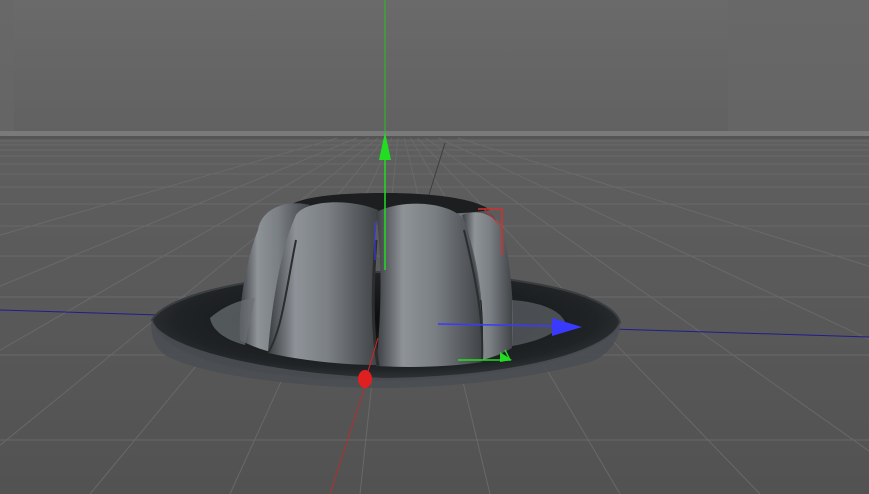 The width and height of the screenshot is (869, 494). Describe the element at coordinates (434, 137) in the screenshot. I see `horizon-band-shadow` at that location.